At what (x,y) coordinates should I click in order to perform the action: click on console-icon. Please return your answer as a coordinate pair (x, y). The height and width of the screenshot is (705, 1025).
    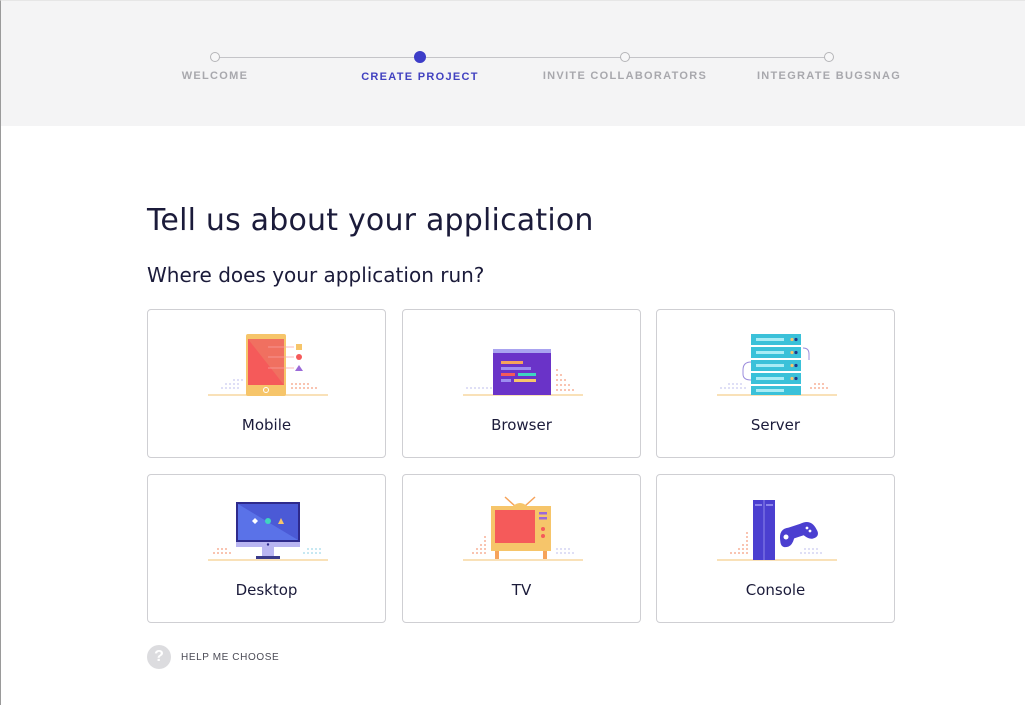
    Looking at the image, I should click on (777, 530).